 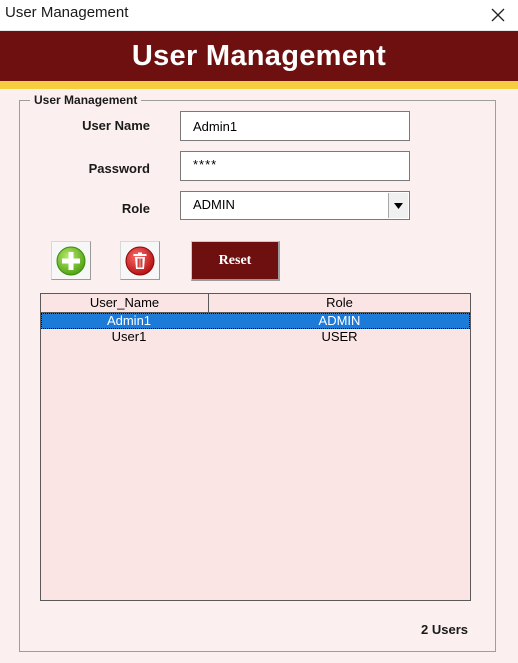 I want to click on cell-role: ADMIN, so click(x=339, y=320).